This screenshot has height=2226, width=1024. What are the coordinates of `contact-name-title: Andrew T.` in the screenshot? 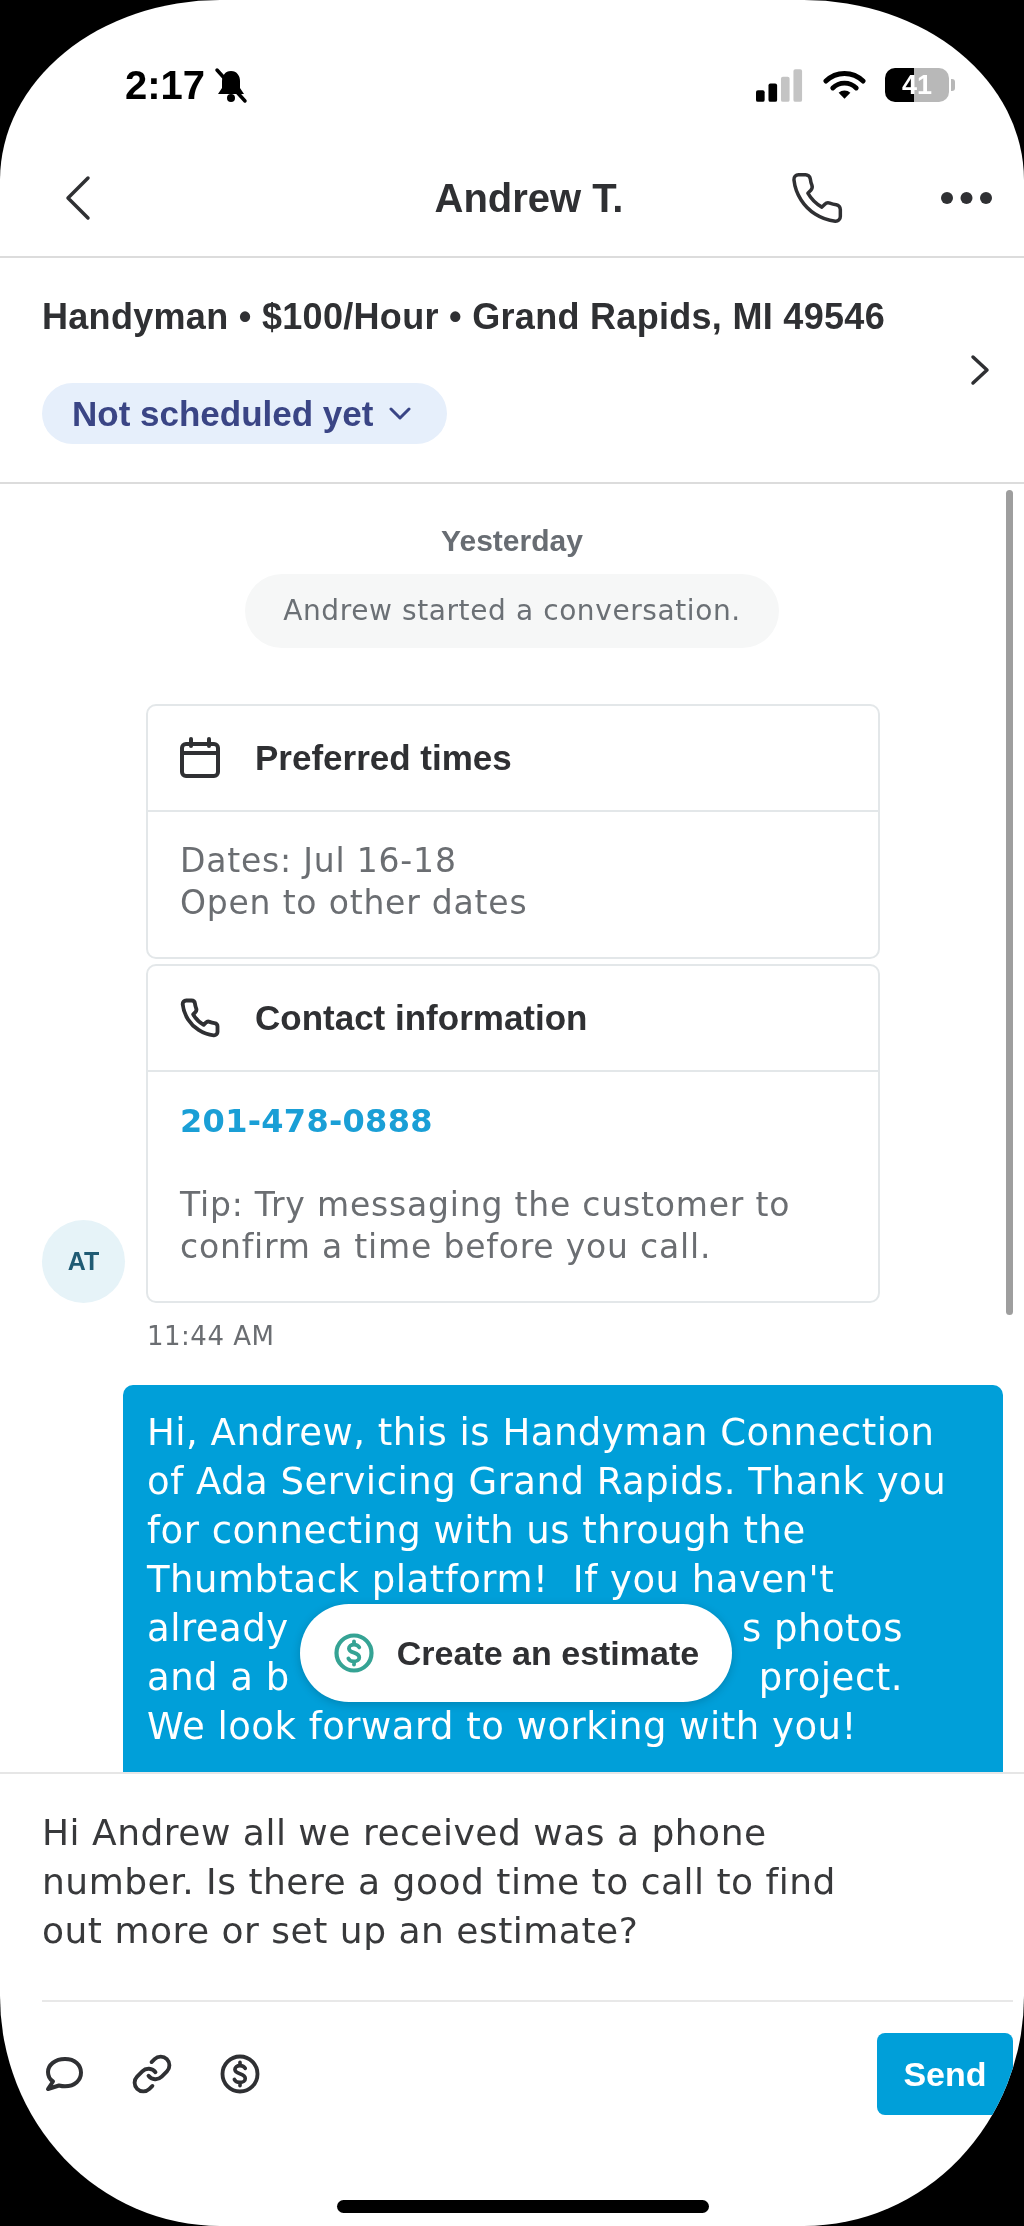 It's located at (529, 198).